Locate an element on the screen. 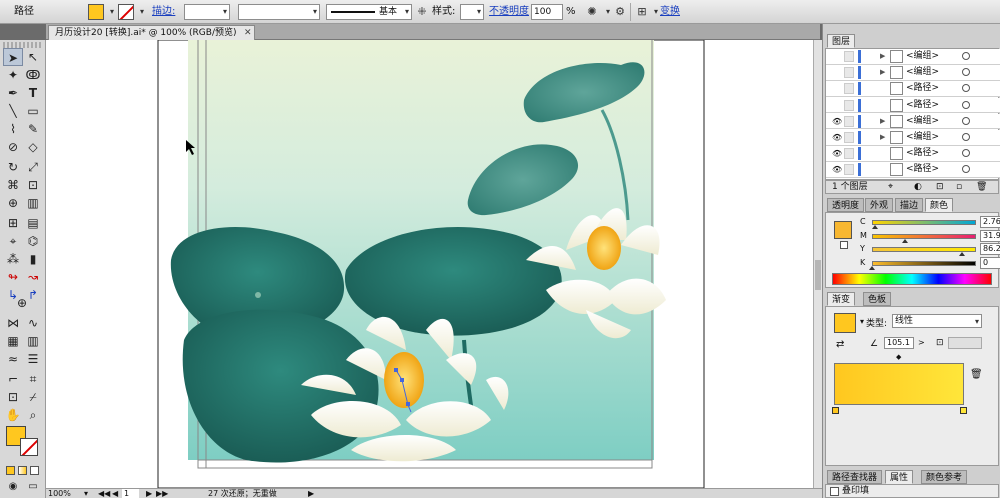 Image resolution: width=1000 pixels, height=498 pixels. lasso-tool-icon: ↂ is located at coordinates (33, 75).